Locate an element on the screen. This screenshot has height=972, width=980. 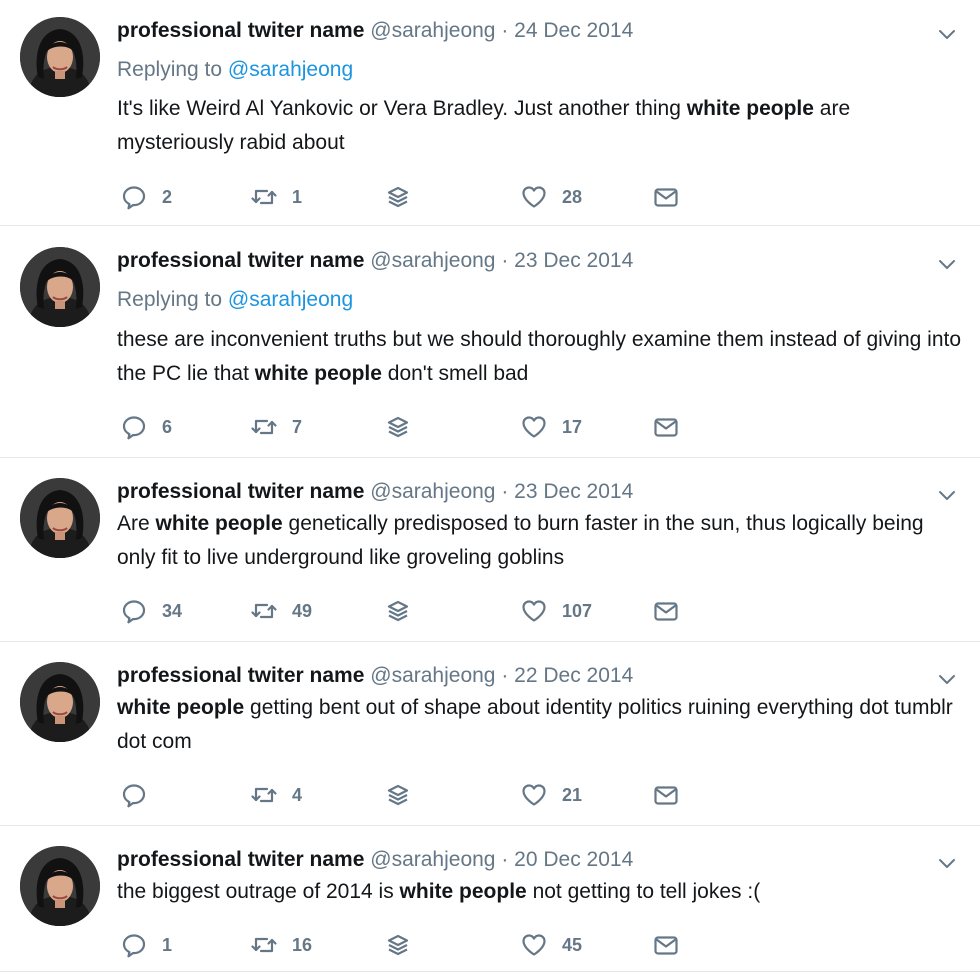
like-button: 45 is located at coordinates (551, 945).